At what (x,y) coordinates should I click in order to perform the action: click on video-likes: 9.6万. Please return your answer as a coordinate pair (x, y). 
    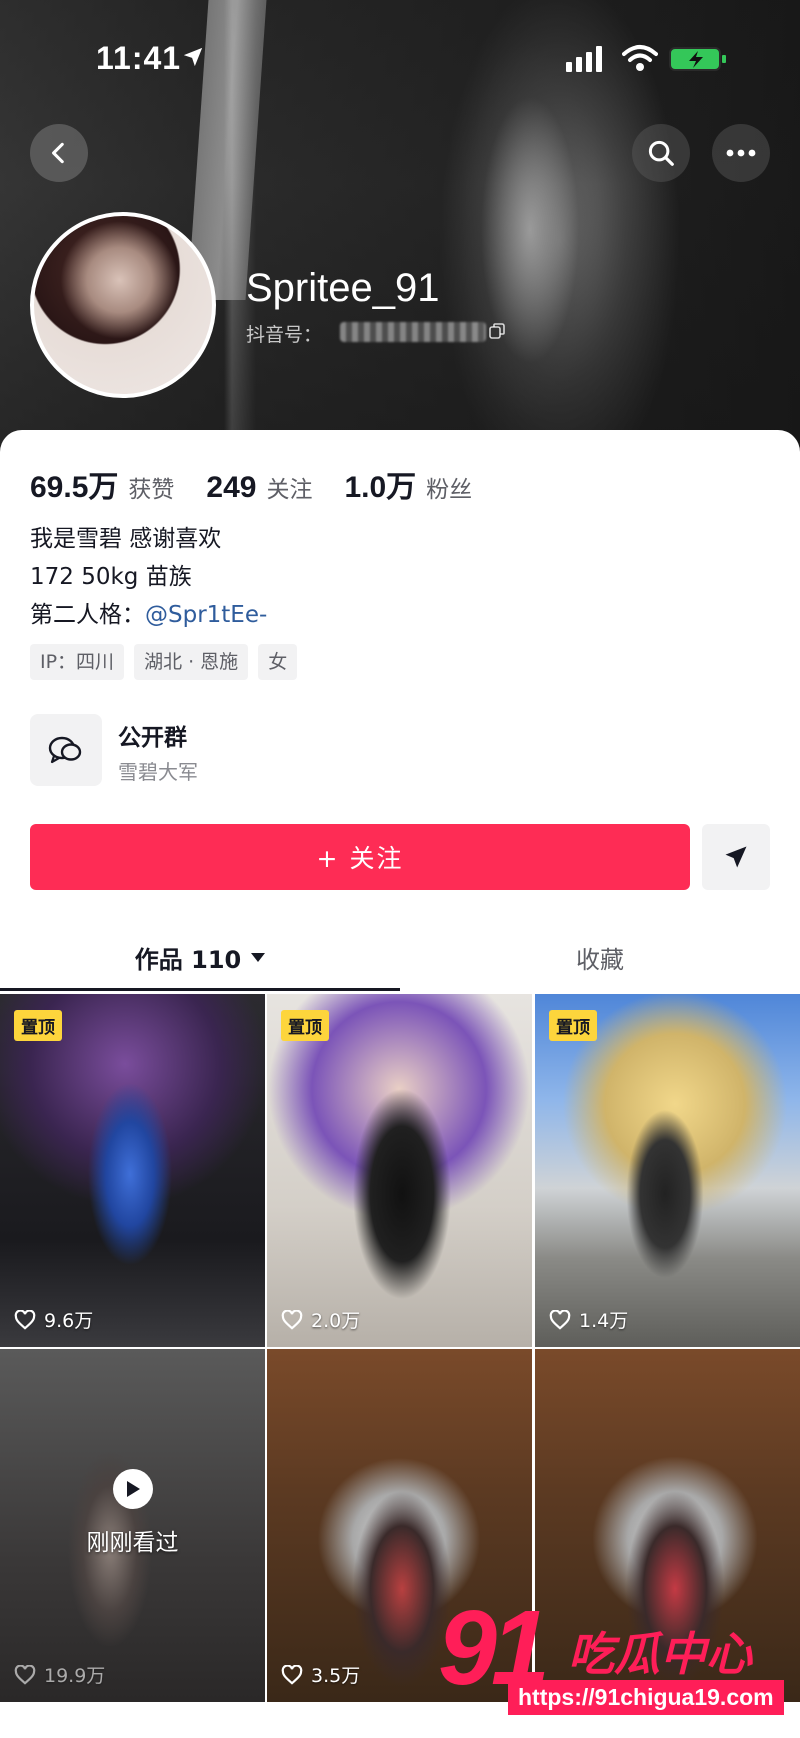
    Looking at the image, I should click on (53, 1319).